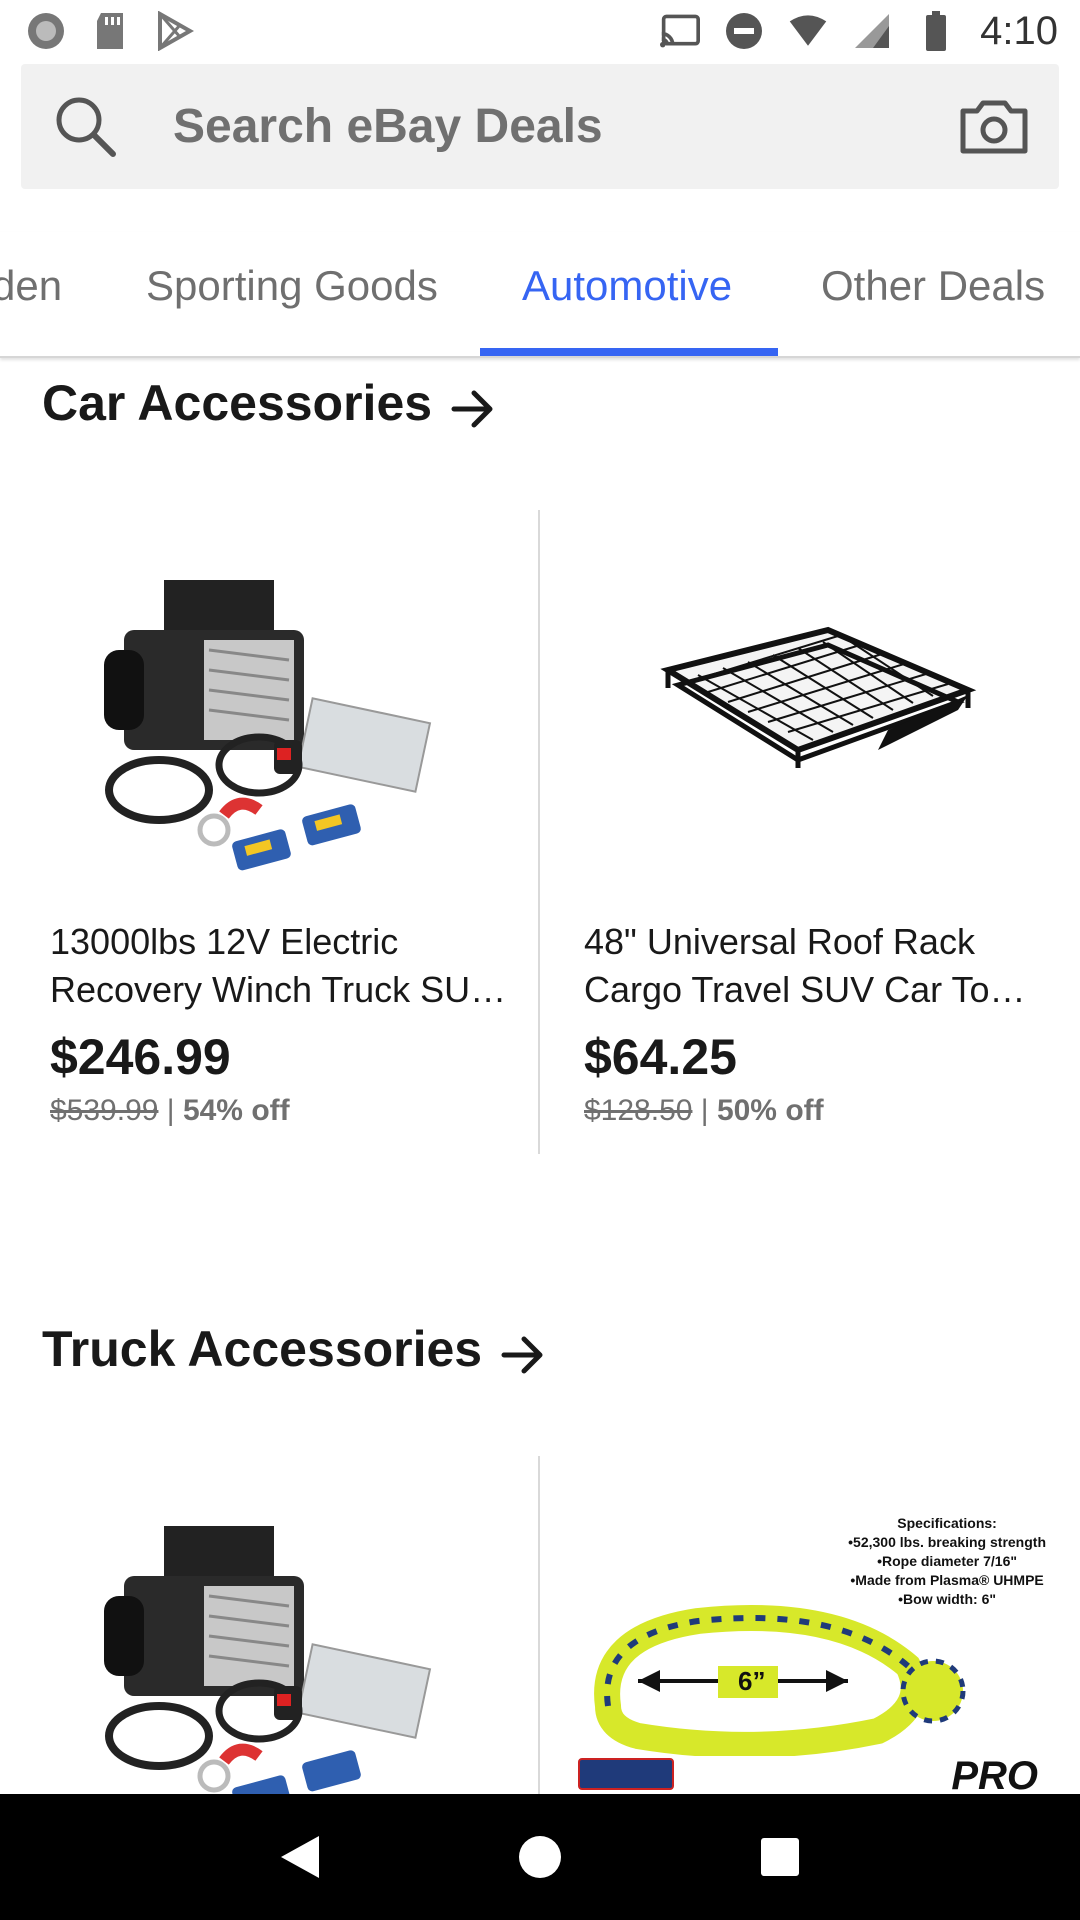 The image size is (1080, 1920). I want to click on search-bar: Search eBay Deals, so click(540, 126).